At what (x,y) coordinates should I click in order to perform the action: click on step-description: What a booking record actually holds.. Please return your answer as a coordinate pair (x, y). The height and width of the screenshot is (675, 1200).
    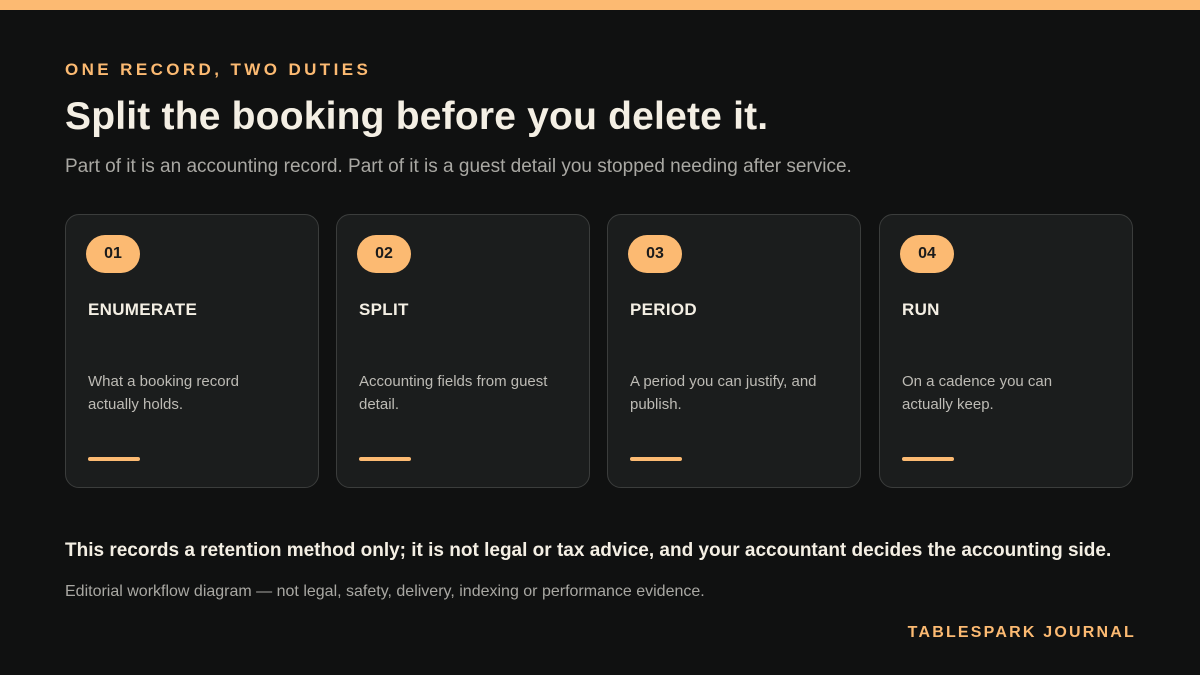
    Looking at the image, I should click on (163, 393).